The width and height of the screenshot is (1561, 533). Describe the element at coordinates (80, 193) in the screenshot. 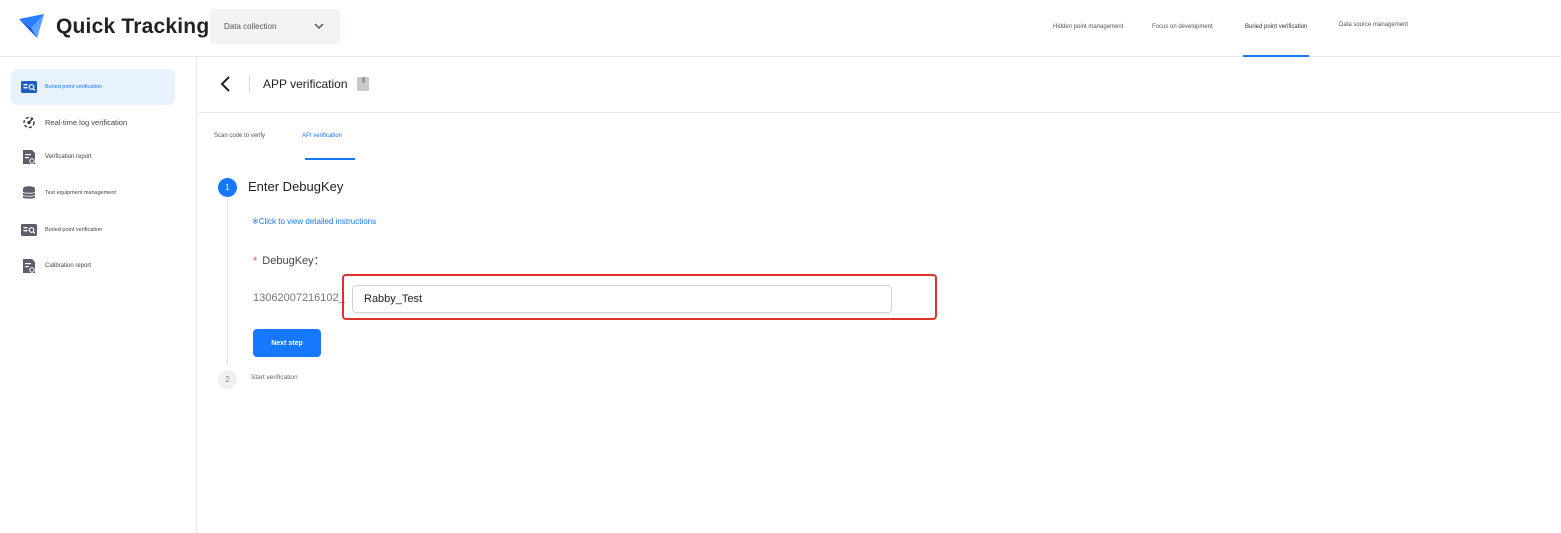

I see `sidebar-item-label: Test equipment management` at that location.